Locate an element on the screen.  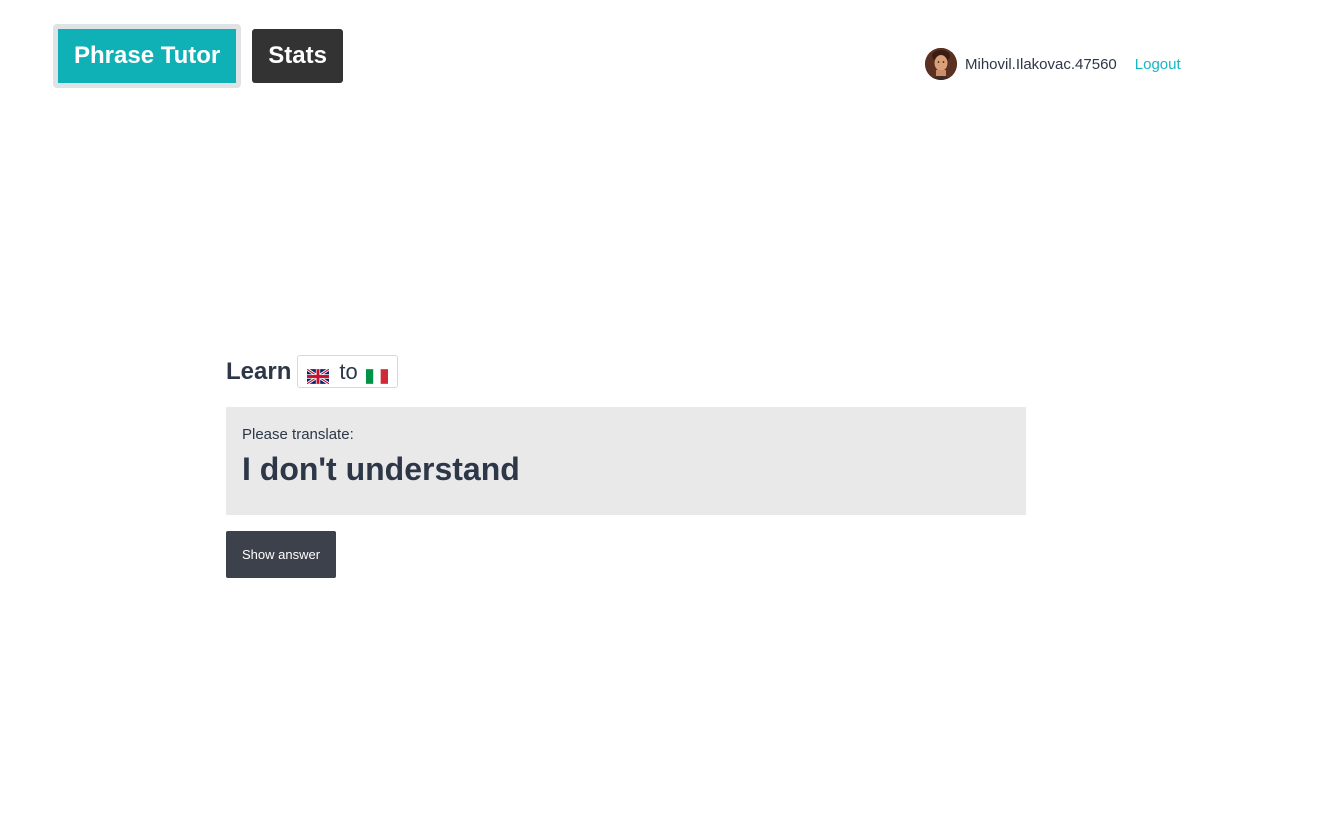
logout-link: Logout is located at coordinates (1158, 64).